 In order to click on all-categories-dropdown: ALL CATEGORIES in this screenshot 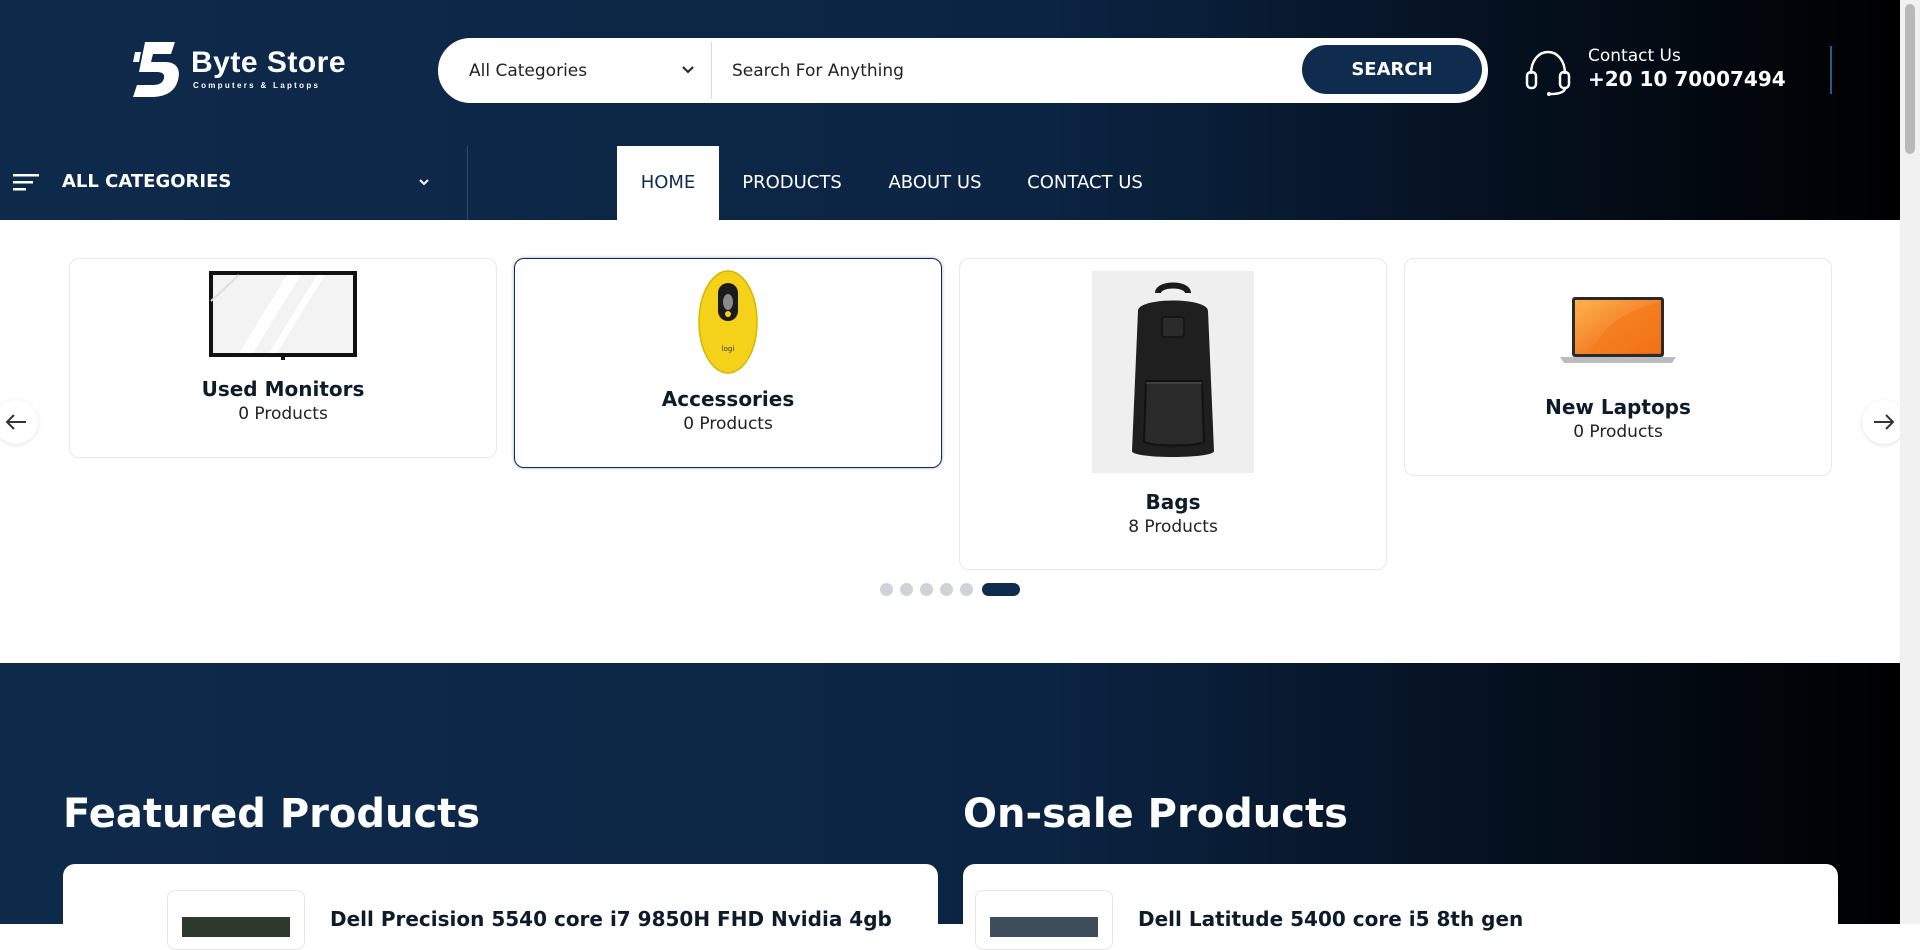, I will do `click(234, 183)`.